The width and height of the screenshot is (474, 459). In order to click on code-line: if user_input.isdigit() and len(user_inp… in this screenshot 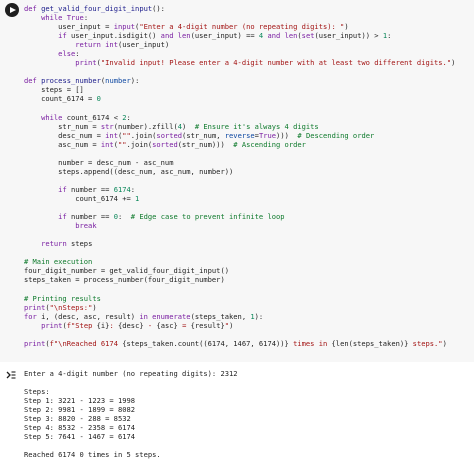, I will do `click(225, 36)`.